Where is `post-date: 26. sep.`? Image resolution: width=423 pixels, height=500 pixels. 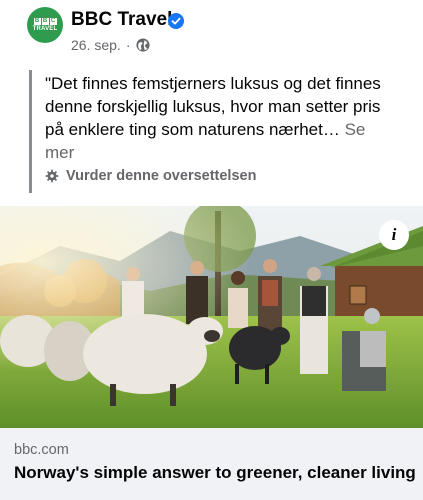
post-date: 26. sep. is located at coordinates (96, 45).